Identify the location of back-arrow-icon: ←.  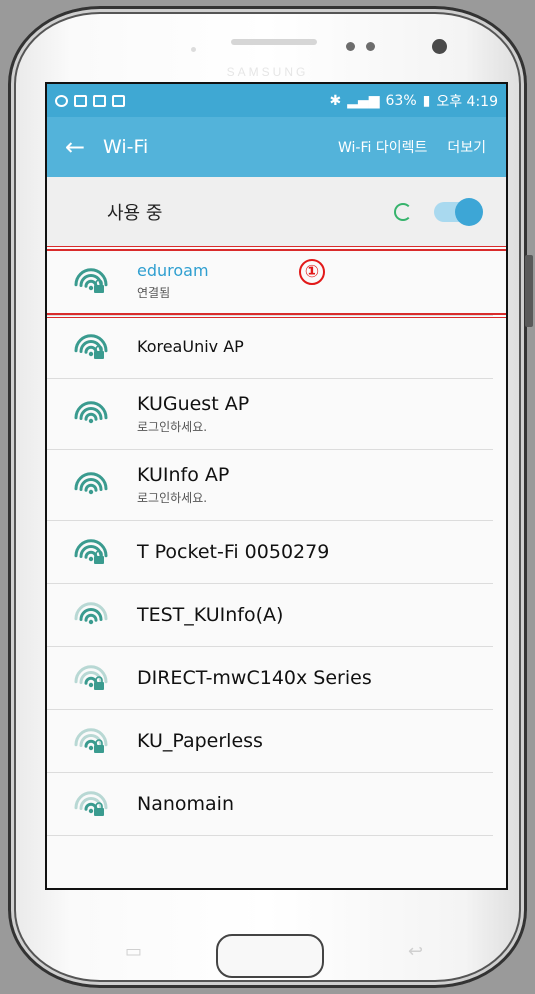
(80, 147).